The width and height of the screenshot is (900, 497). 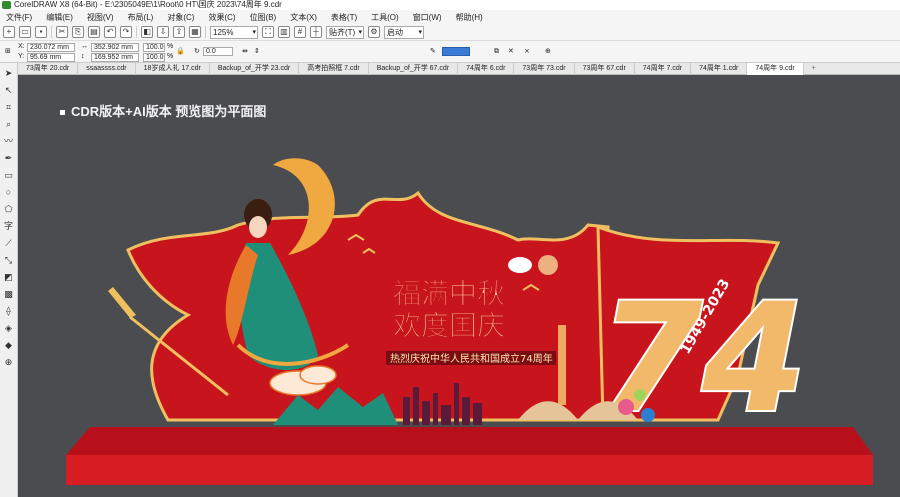 What do you see at coordinates (8, 124) in the screenshot?
I see `zoom-tool-icon: ⌕` at bounding box center [8, 124].